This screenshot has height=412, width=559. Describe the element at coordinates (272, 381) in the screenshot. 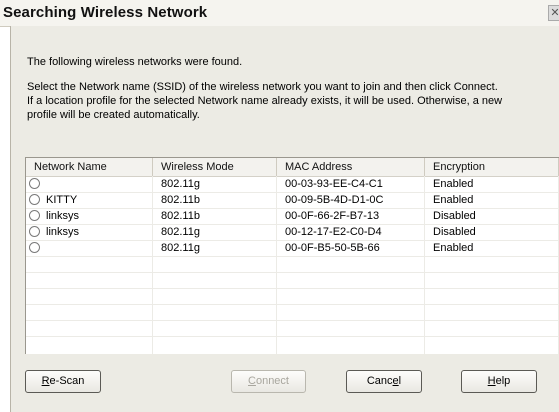

I see `connect-label: onnect` at that location.